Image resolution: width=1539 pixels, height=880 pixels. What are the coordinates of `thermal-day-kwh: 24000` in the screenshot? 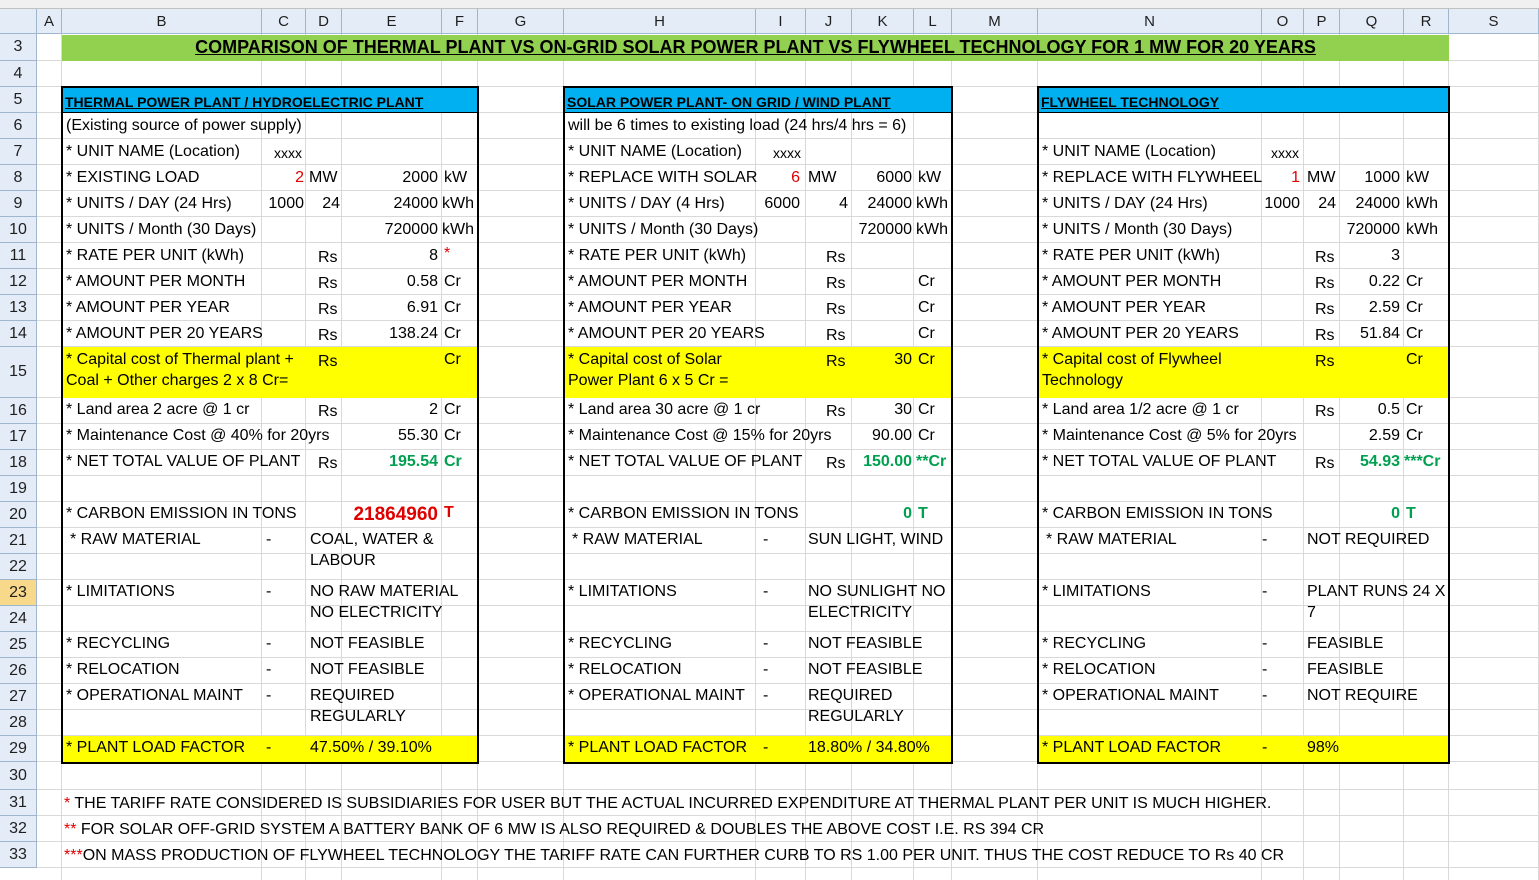 It's located at (416, 203).